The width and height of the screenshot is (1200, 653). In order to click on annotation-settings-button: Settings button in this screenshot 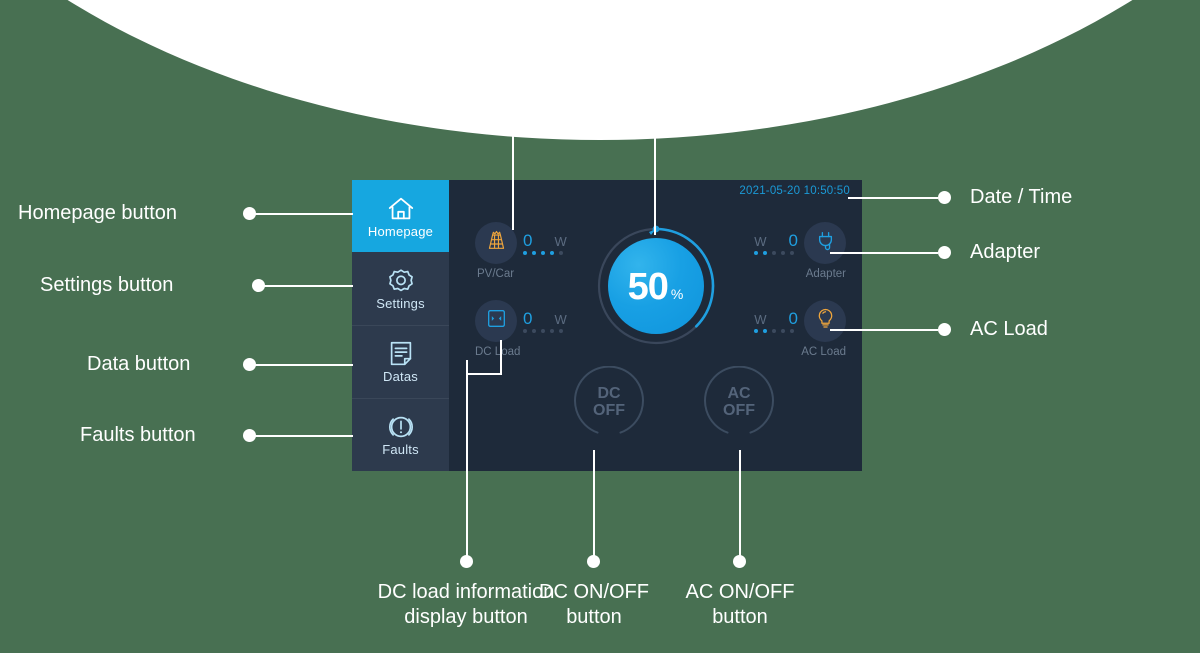, I will do `click(107, 285)`.